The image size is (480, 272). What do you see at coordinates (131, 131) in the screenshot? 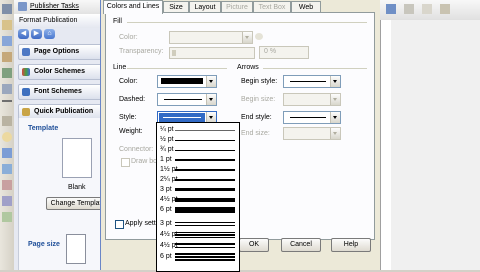
I see `weight-label: Weight:` at bounding box center [131, 131].